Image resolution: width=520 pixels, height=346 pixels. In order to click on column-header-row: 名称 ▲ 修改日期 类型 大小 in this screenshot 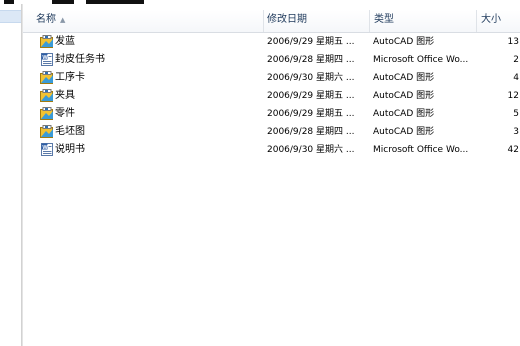, I will do `click(271, 21)`.